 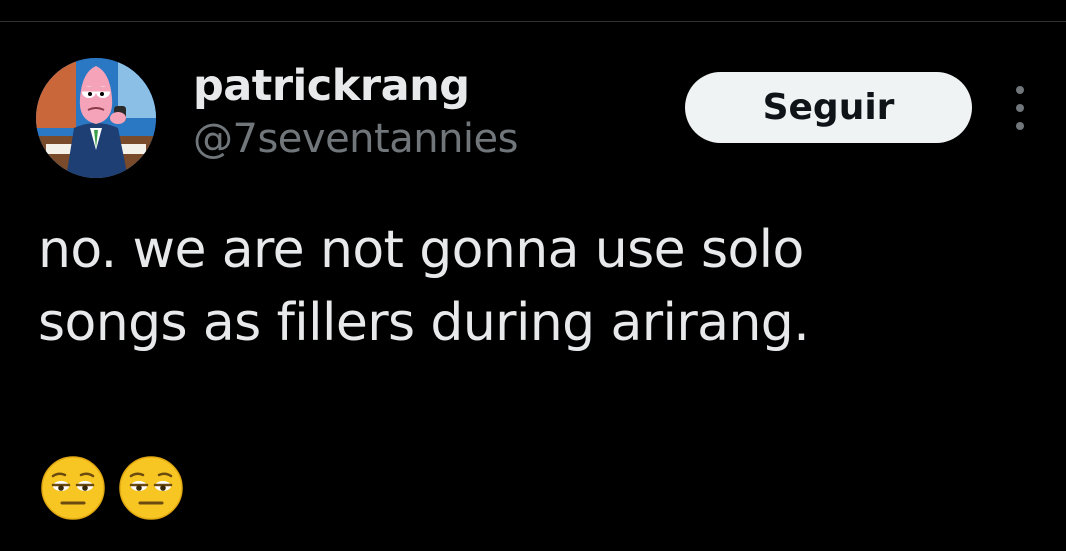 I want to click on author-info: patrickrang @7seventannies, so click(x=356, y=112).